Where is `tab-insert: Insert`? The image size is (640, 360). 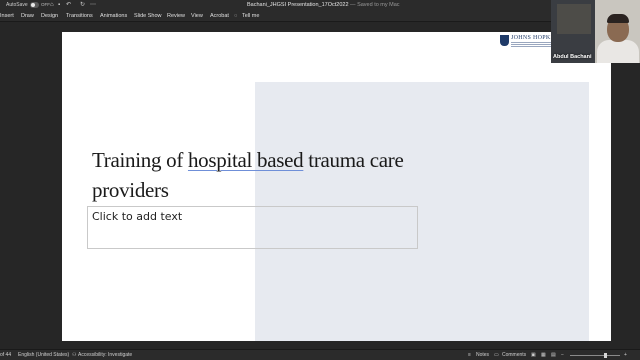
tab-insert: Insert is located at coordinates (7, 16).